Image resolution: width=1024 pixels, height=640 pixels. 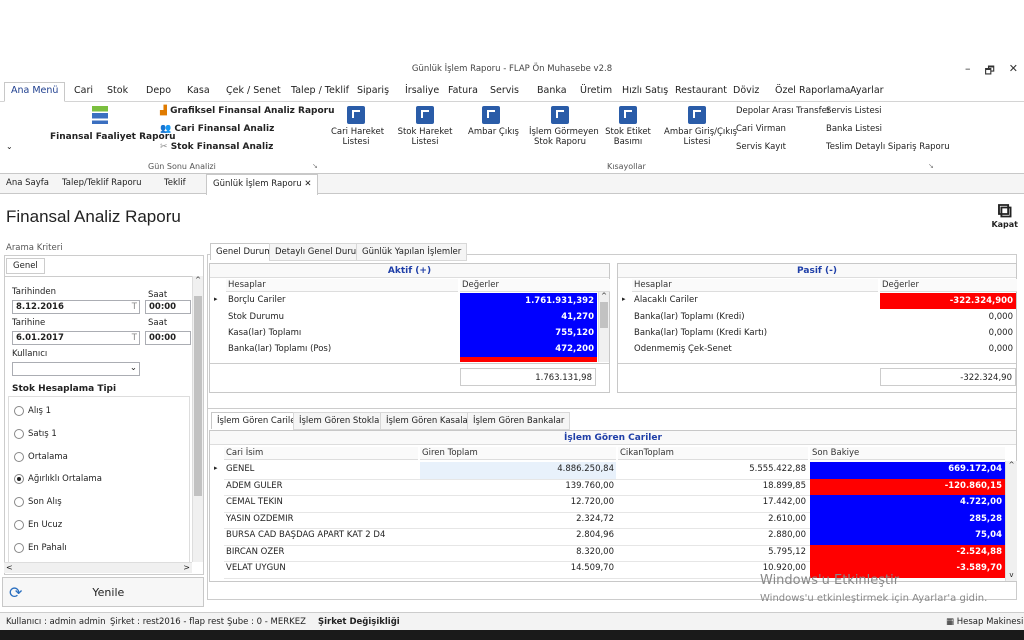 I want to click on servis-kayit-link: Servis Kayıt, so click(x=761, y=147).